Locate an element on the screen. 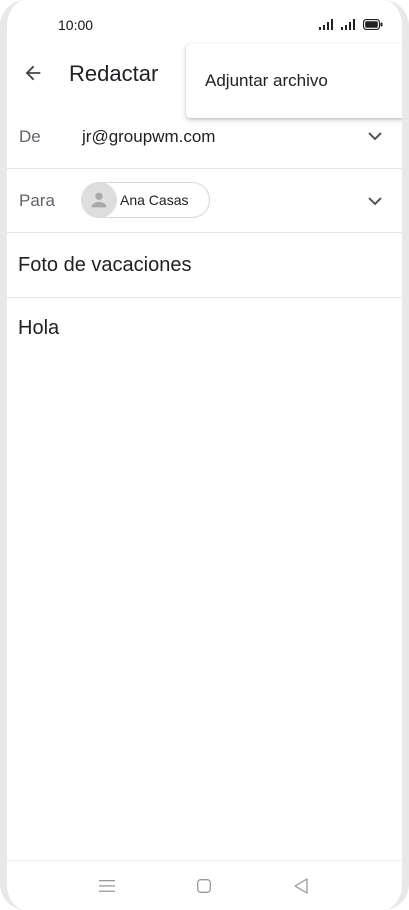 The image size is (409, 910). person-icon is located at coordinates (99, 200).